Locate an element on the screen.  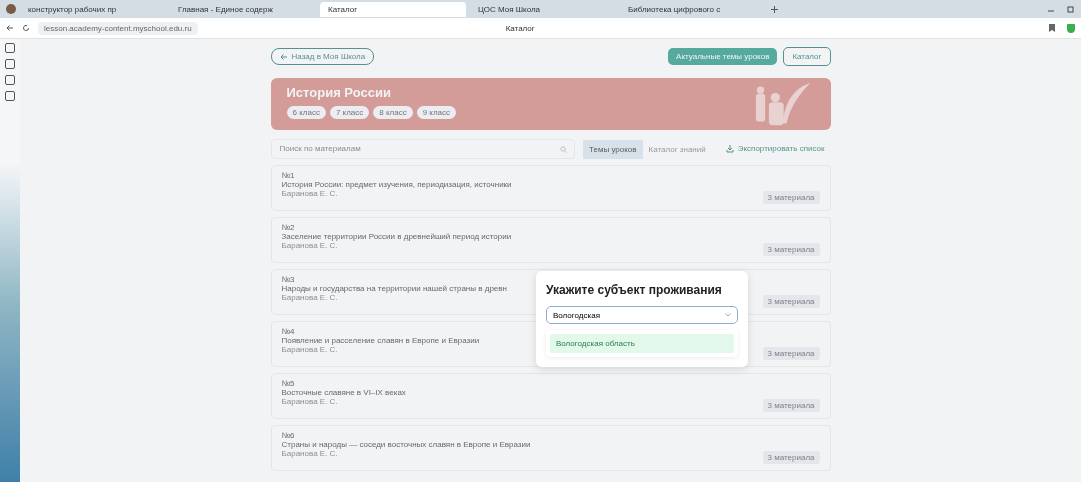
browser-tab: конструктор рабочих пр is located at coordinates (93, 9).